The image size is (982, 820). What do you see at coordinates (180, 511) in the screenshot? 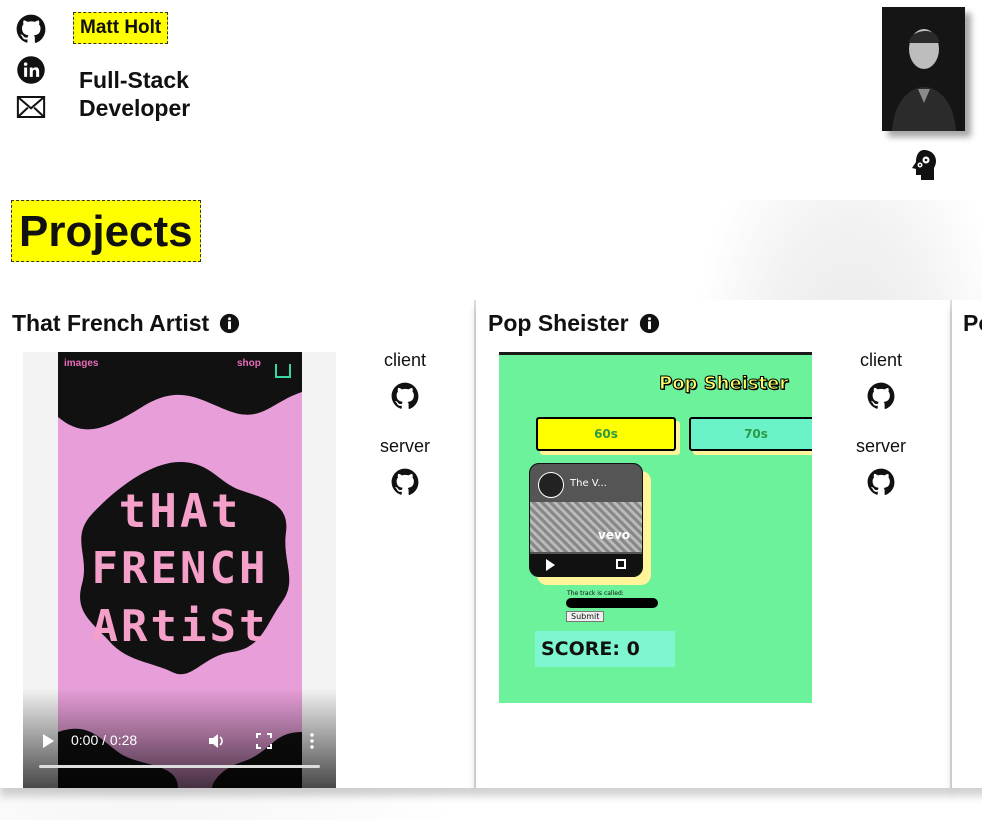
I see `logo-line: tHAt` at bounding box center [180, 511].